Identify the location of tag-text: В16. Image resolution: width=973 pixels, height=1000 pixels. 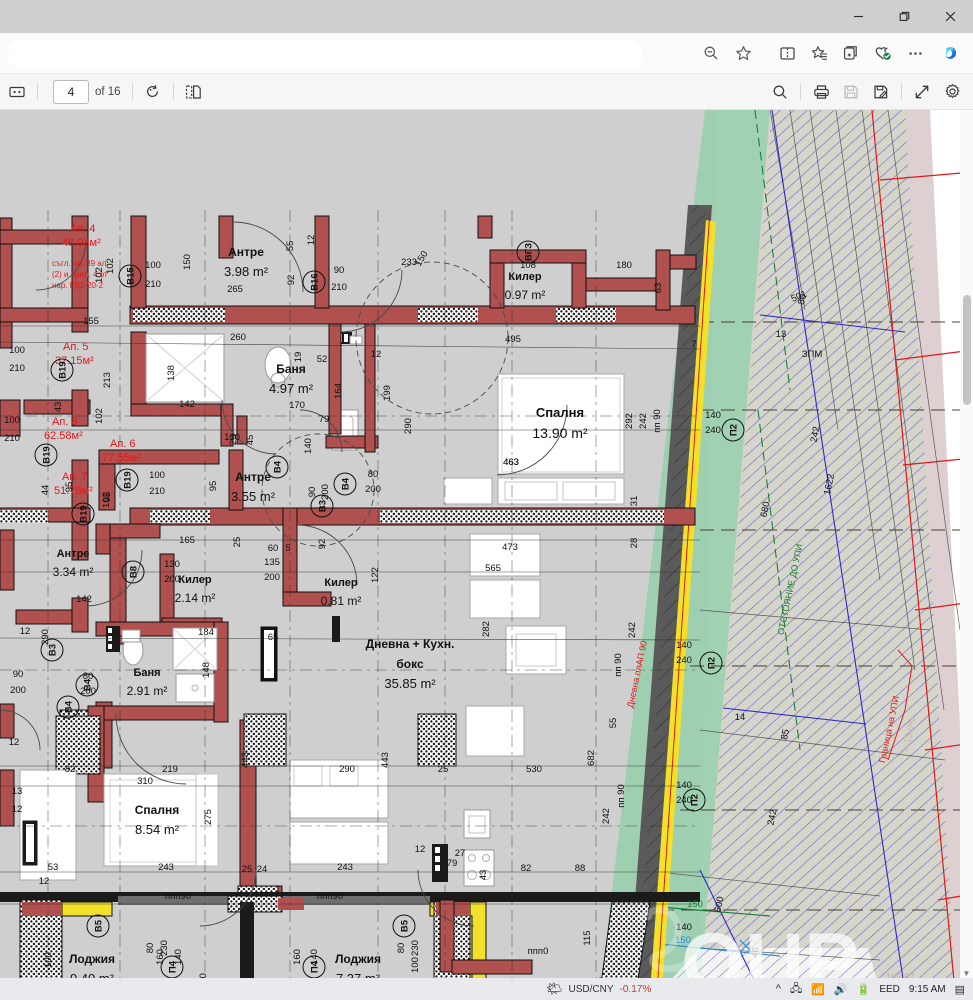
(315, 281).